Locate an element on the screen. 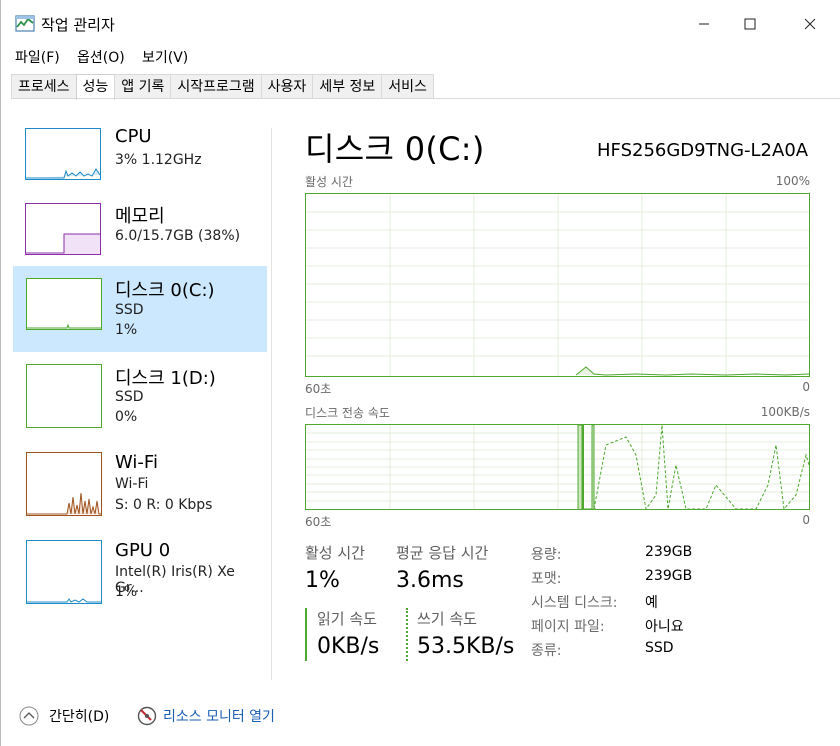  active-time-graph-time: 60초 is located at coordinates (318, 389).